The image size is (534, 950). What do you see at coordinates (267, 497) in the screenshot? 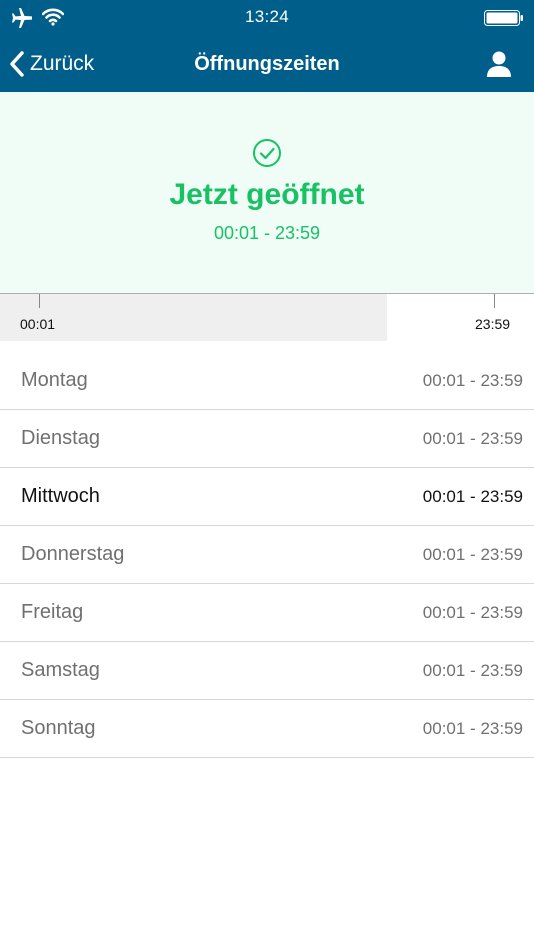
I see `day-row-wednesday: Mittwoch 00:01 - 23:59` at bounding box center [267, 497].